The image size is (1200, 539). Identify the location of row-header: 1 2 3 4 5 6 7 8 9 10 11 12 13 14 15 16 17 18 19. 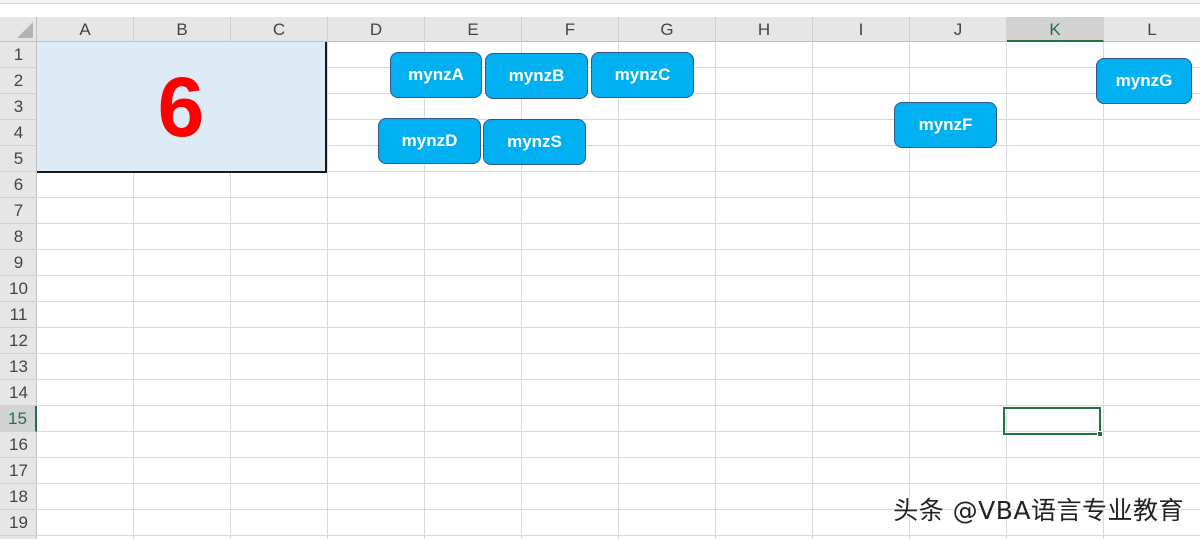
(18, 290).